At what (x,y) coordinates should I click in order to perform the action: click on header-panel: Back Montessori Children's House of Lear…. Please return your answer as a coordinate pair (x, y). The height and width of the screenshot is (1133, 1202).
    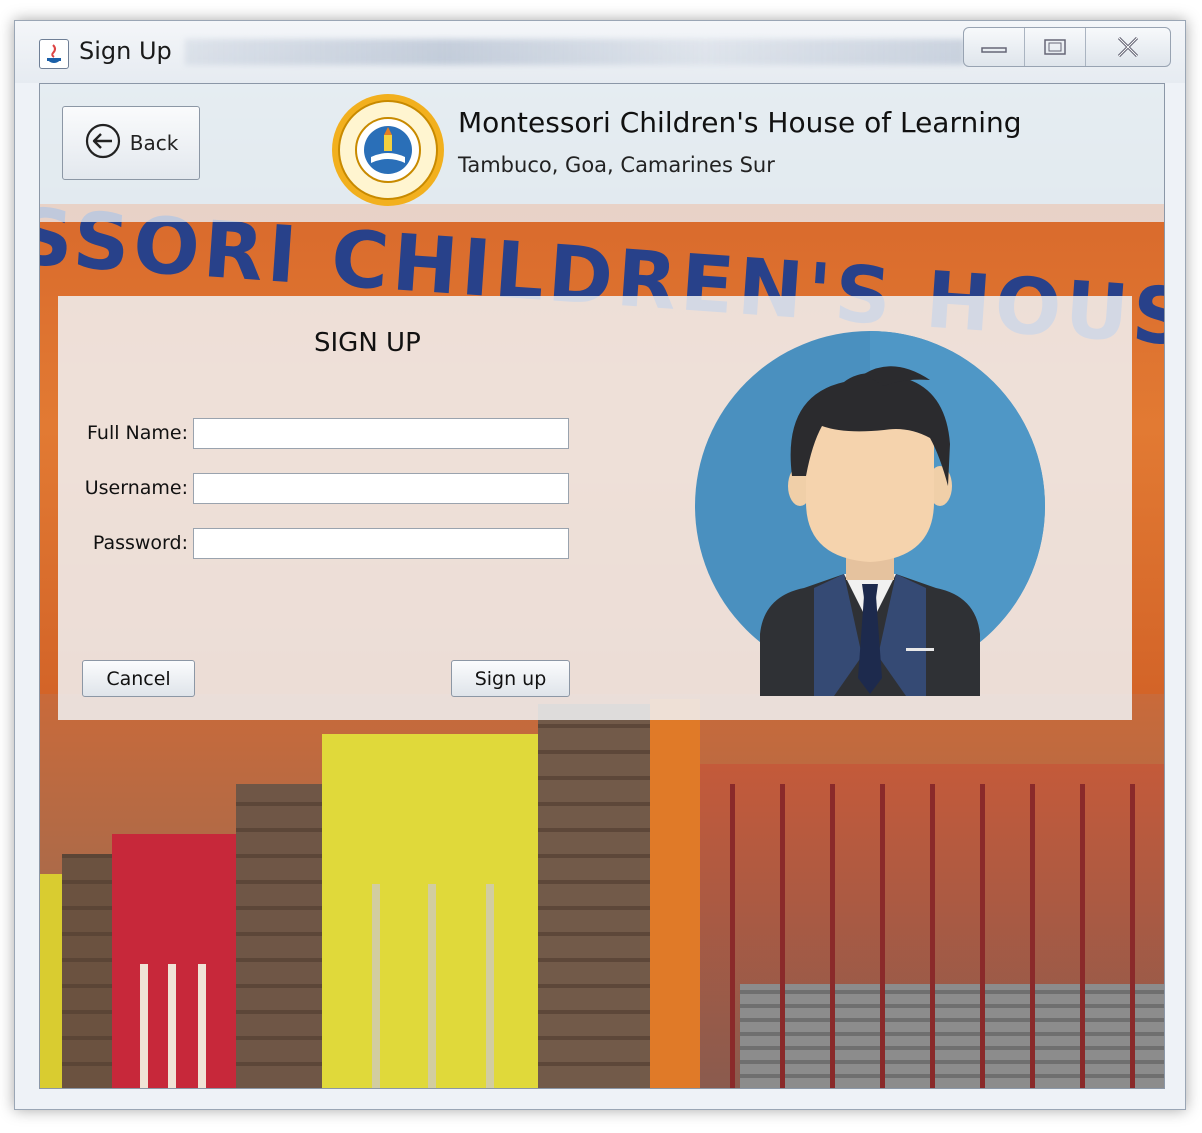
    Looking at the image, I should click on (602, 153).